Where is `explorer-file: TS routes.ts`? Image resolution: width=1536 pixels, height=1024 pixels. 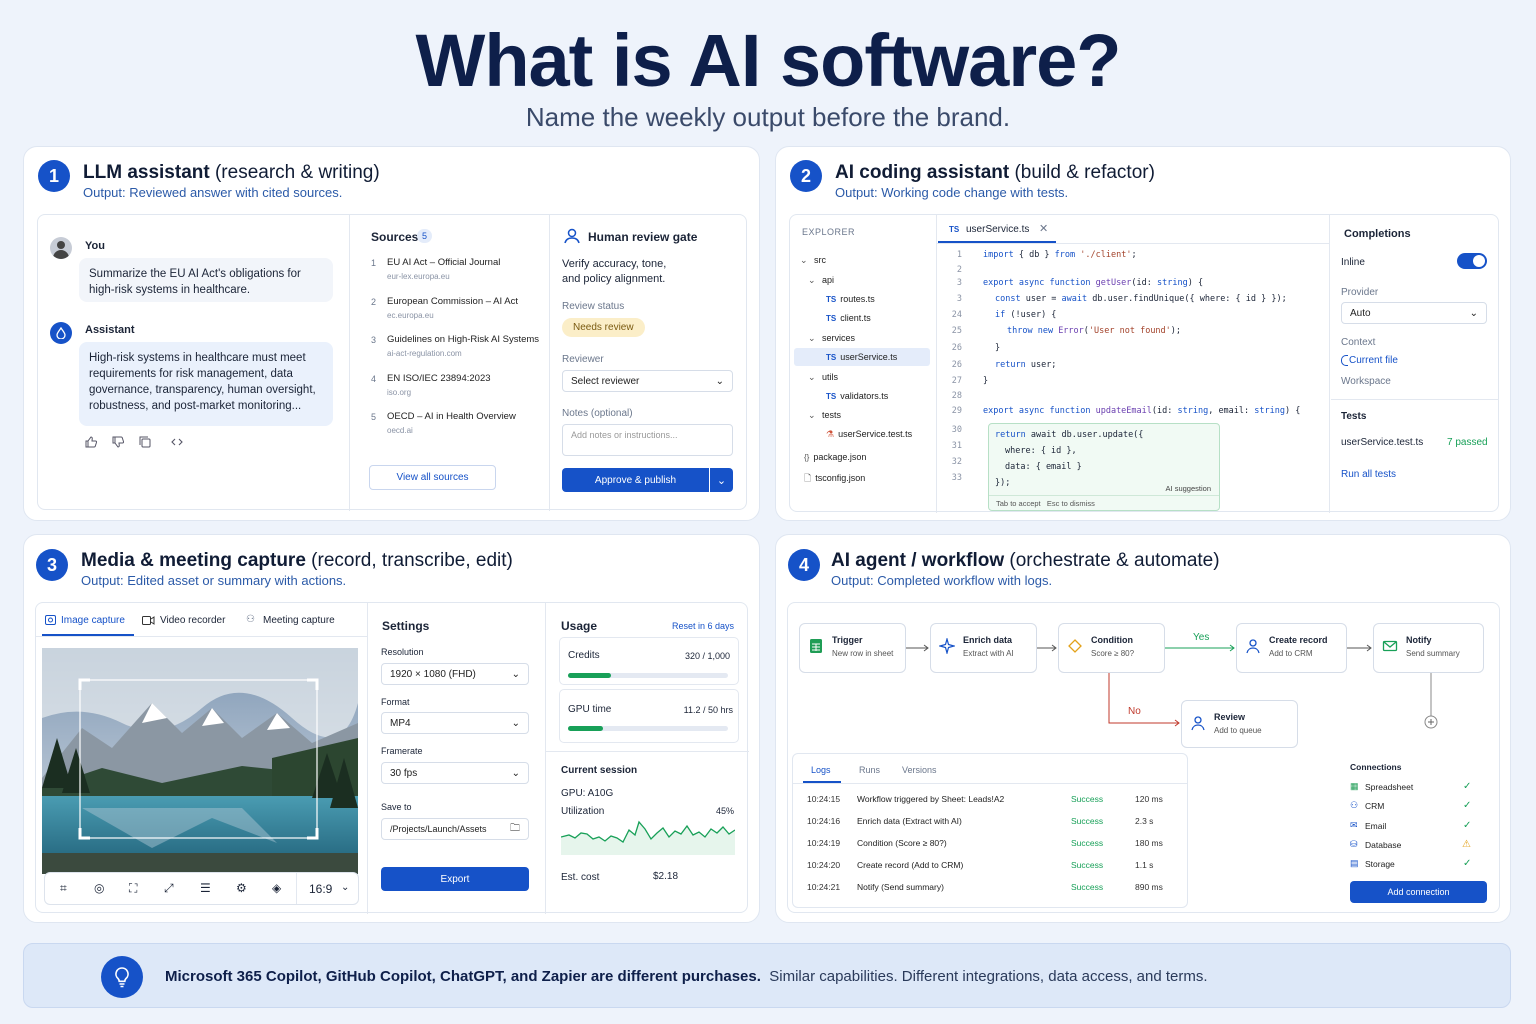
explorer-file: TS routes.ts is located at coordinates (850, 299).